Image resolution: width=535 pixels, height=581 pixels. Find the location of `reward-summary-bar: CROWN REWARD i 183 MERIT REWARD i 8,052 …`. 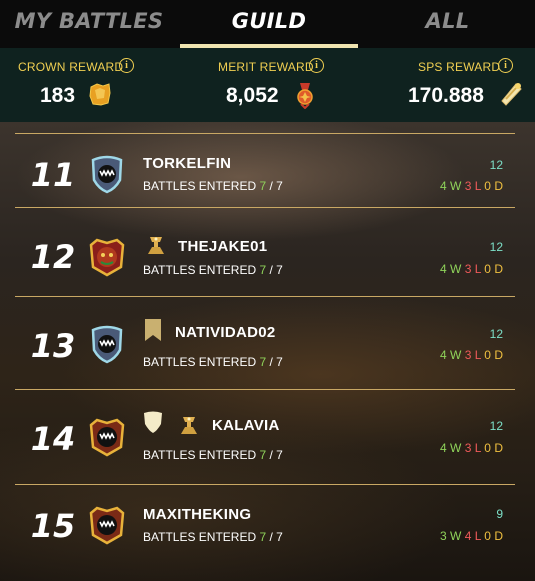

reward-summary-bar: CROWN REWARD i 183 MERIT REWARD i 8,052 … is located at coordinates (267, 85).